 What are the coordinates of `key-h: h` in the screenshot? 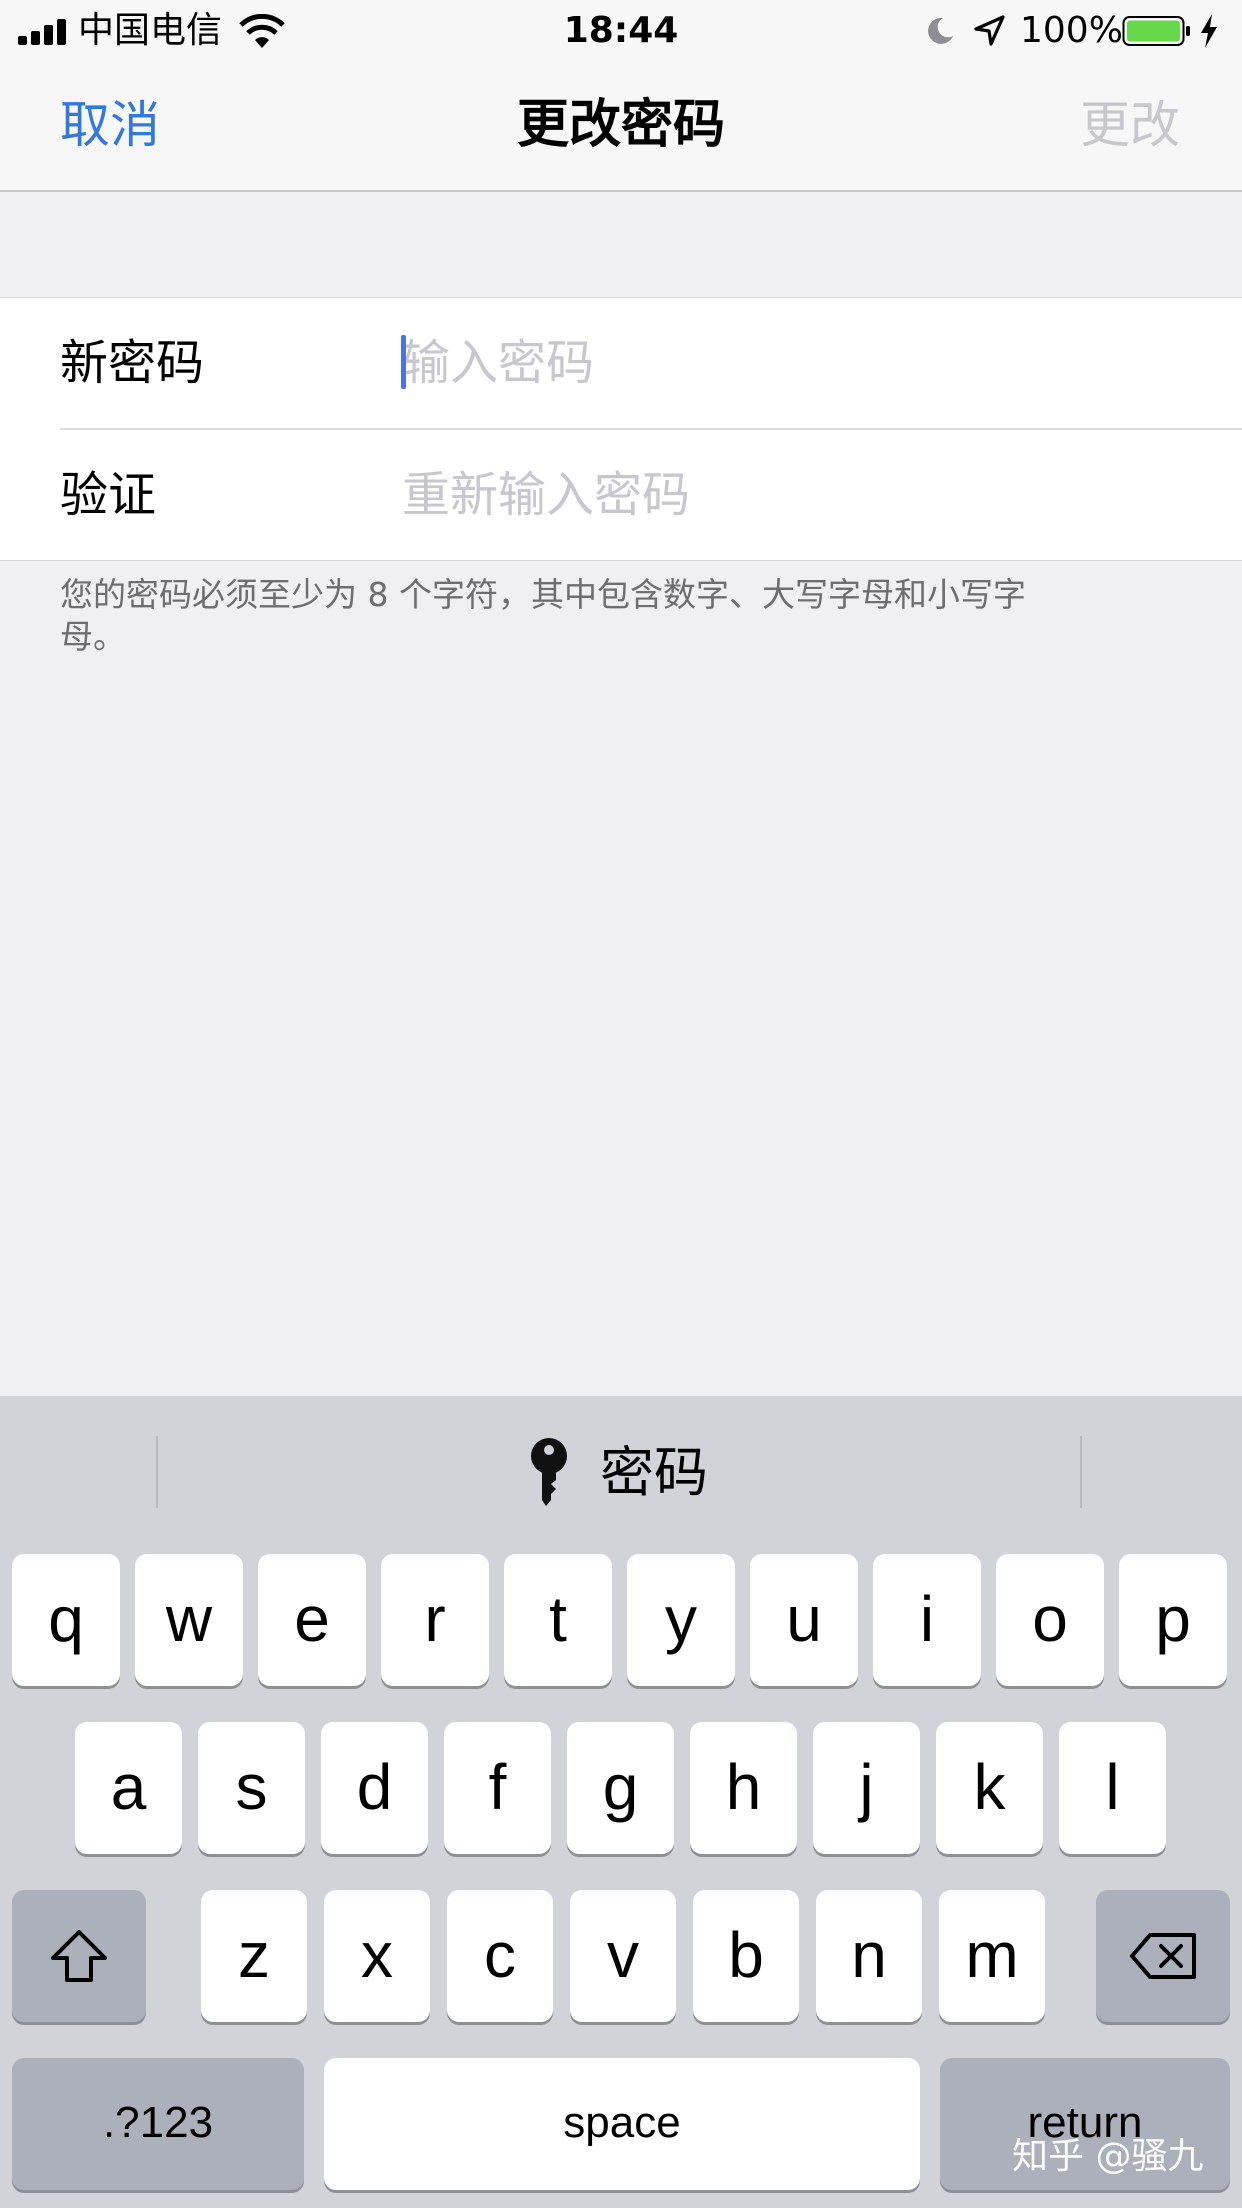 It's located at (743, 1788).